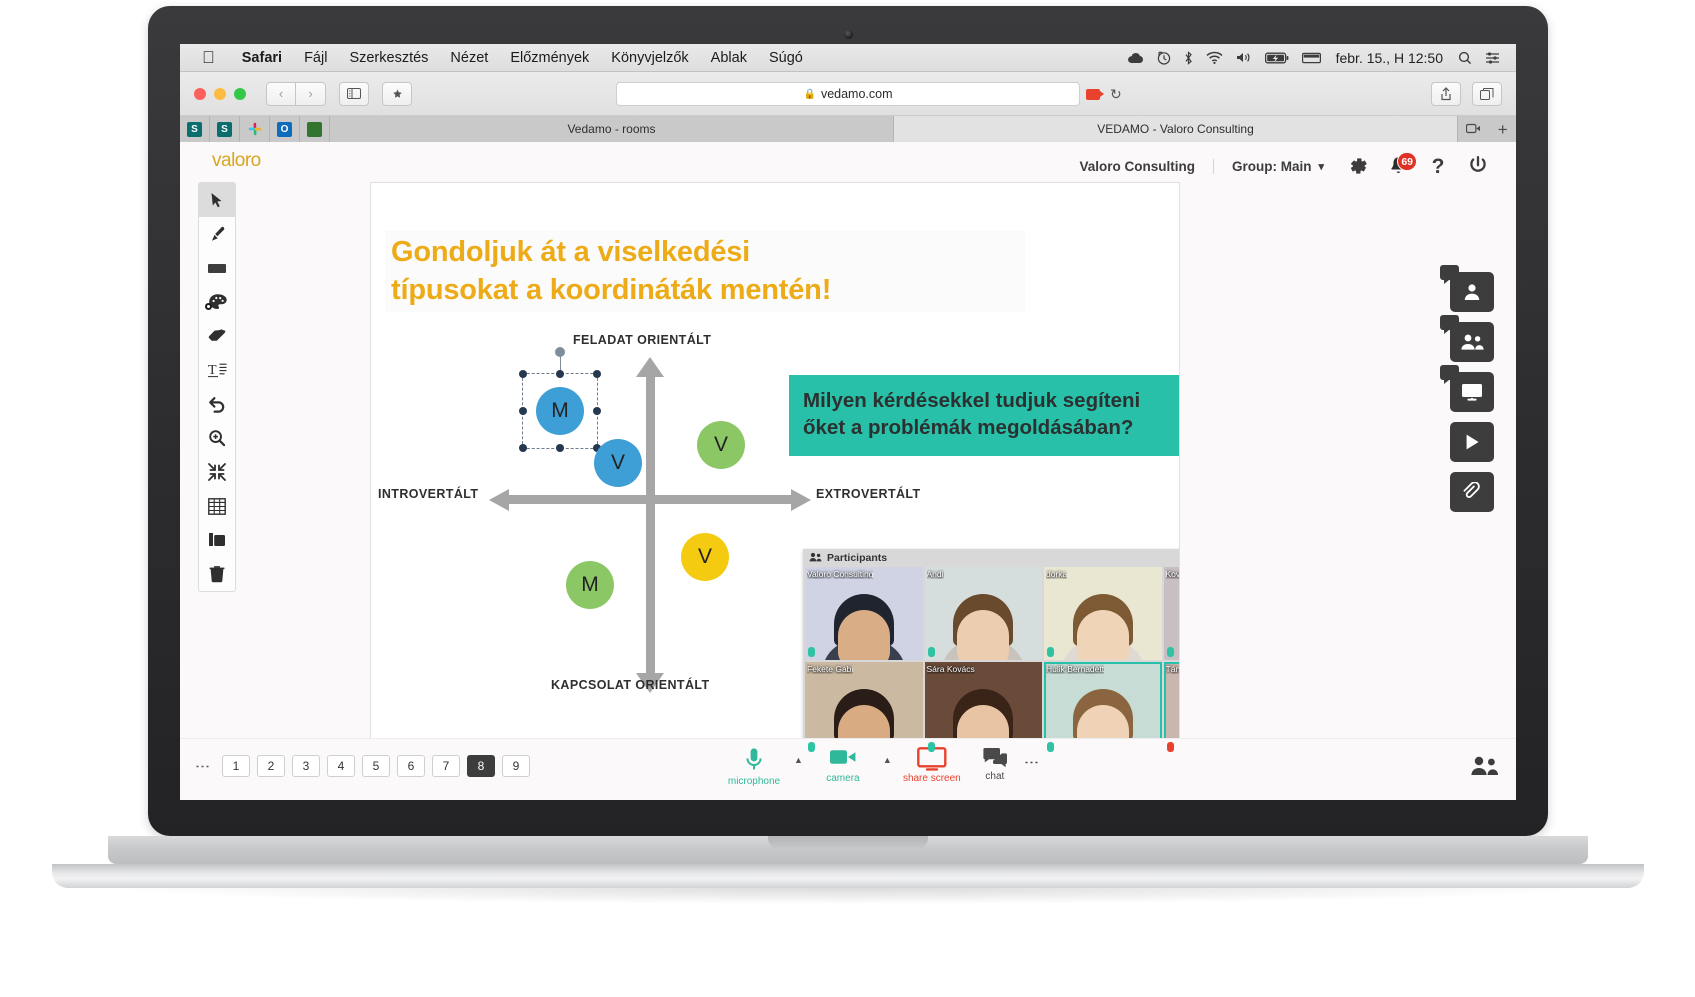 Image resolution: width=1695 pixels, height=997 pixels. Describe the element at coordinates (560, 374) in the screenshot. I see `resize-handle-n` at that location.